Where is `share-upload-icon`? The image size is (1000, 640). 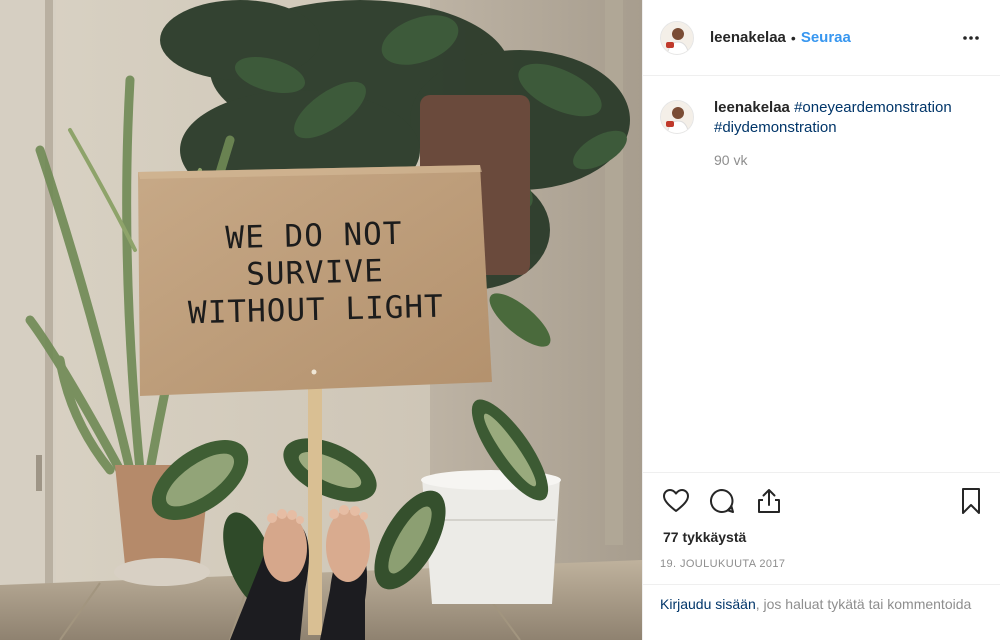 share-upload-icon is located at coordinates (769, 501).